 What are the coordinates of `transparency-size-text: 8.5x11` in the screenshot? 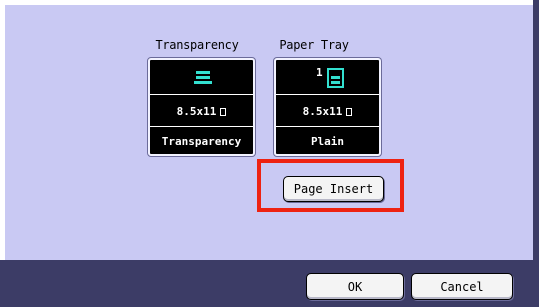 It's located at (196, 111).